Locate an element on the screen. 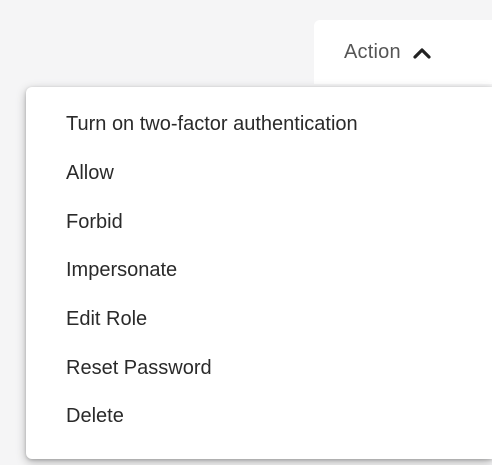 The width and height of the screenshot is (492, 465). menu-item-reset-password: Reset Password is located at coordinates (259, 368).